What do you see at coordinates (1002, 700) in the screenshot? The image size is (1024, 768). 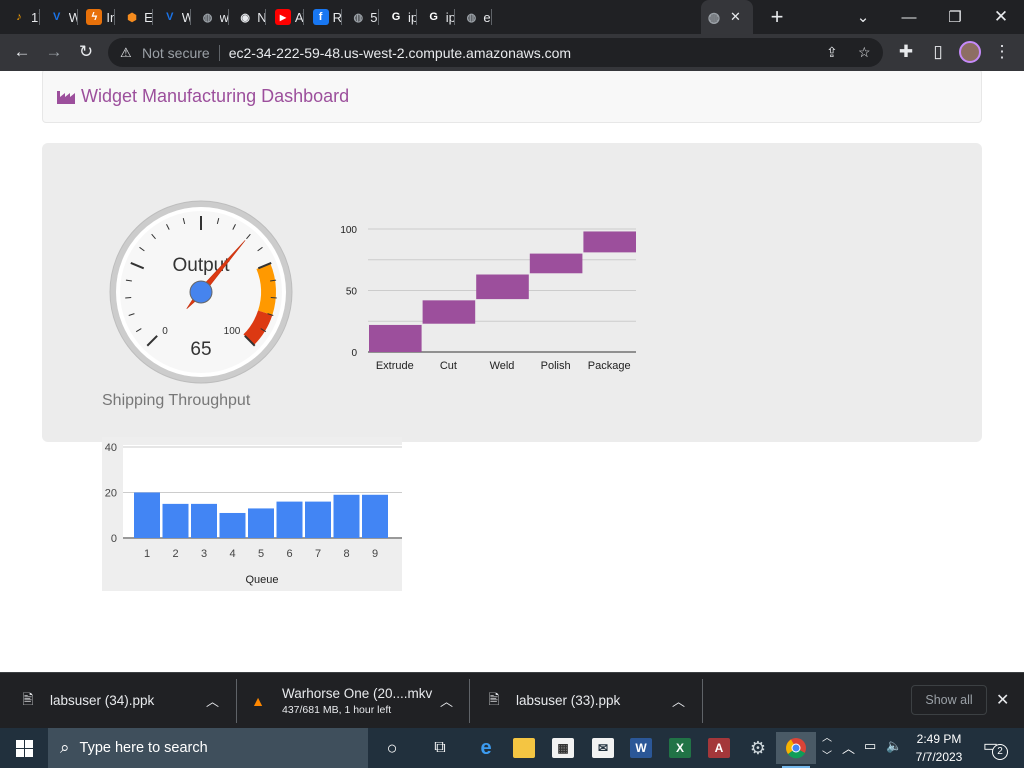 I see `close-shelf-icon: ✕` at bounding box center [1002, 700].